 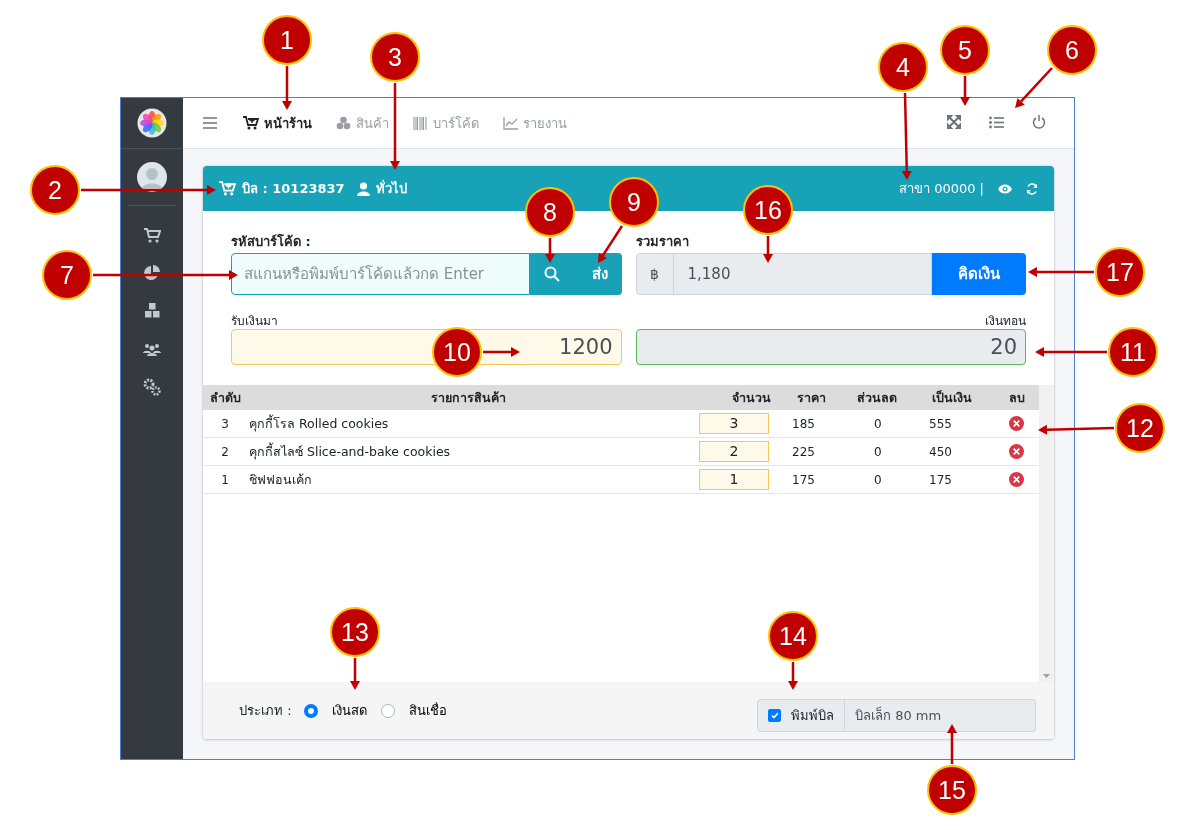 What do you see at coordinates (812, 716) in the screenshot?
I see `print-label: พิมพ์บิล` at bounding box center [812, 716].